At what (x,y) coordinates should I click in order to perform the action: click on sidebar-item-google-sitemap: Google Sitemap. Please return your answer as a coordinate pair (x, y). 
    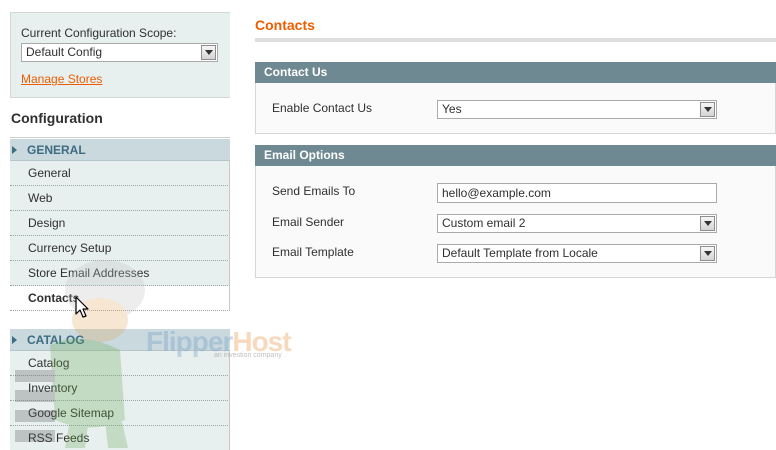
    Looking at the image, I should click on (120, 413).